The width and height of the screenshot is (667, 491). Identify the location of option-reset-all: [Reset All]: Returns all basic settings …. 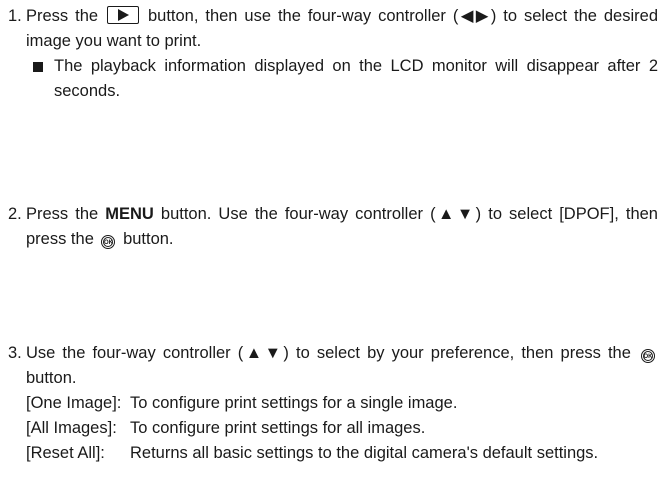
(342, 453).